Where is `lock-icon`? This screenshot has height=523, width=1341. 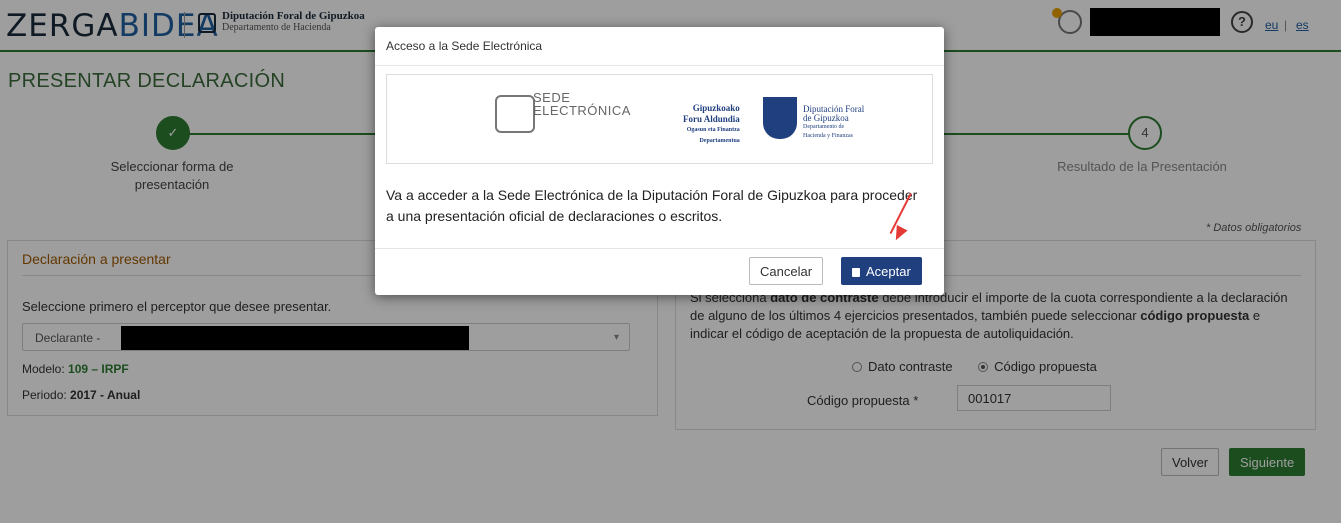 lock-icon is located at coordinates (856, 272).